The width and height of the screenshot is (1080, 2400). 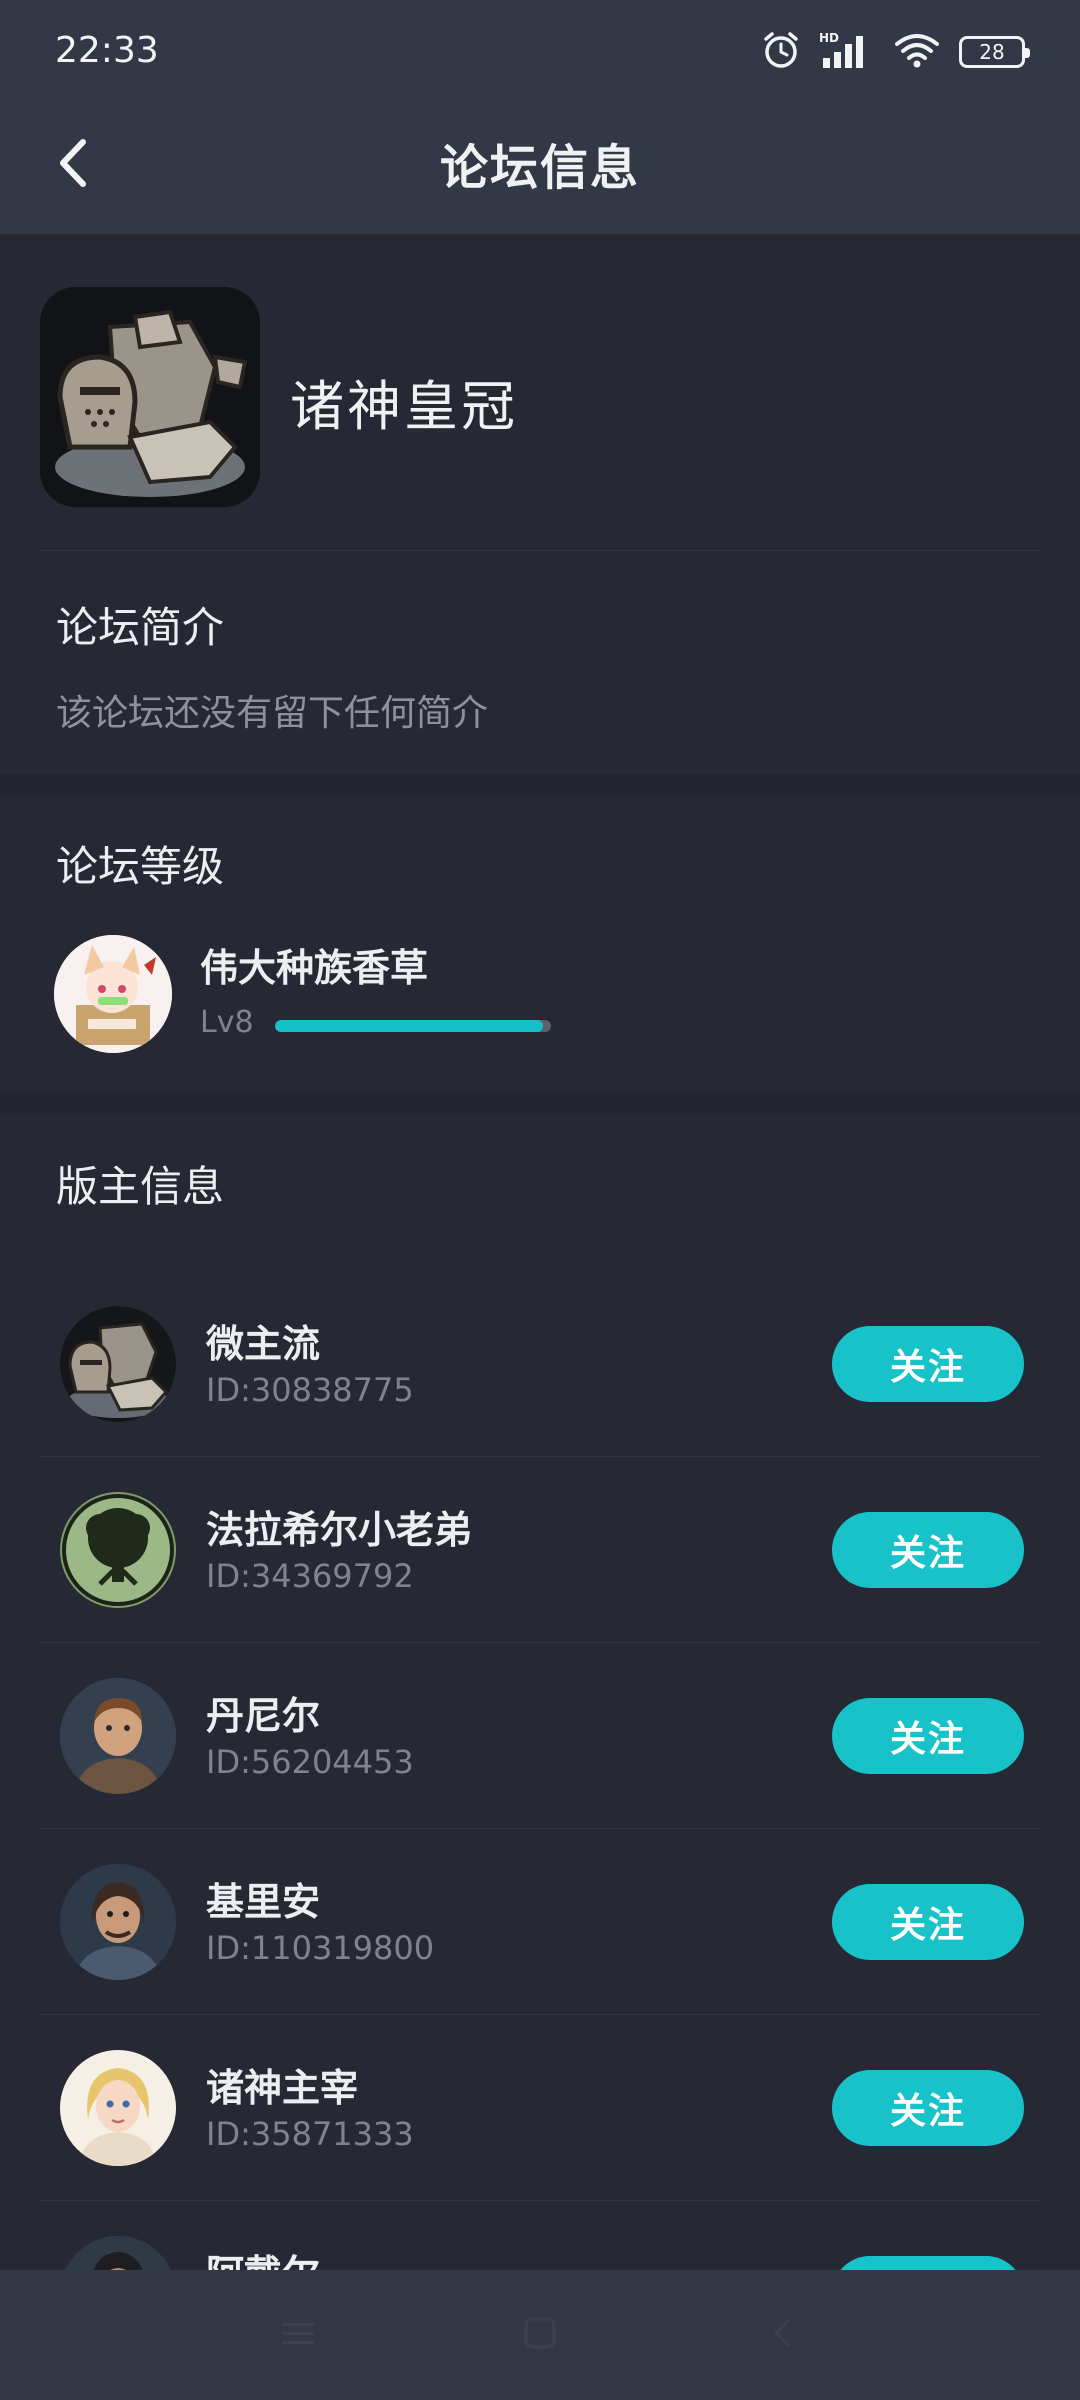 What do you see at coordinates (917, 52) in the screenshot?
I see `wifi-icon` at bounding box center [917, 52].